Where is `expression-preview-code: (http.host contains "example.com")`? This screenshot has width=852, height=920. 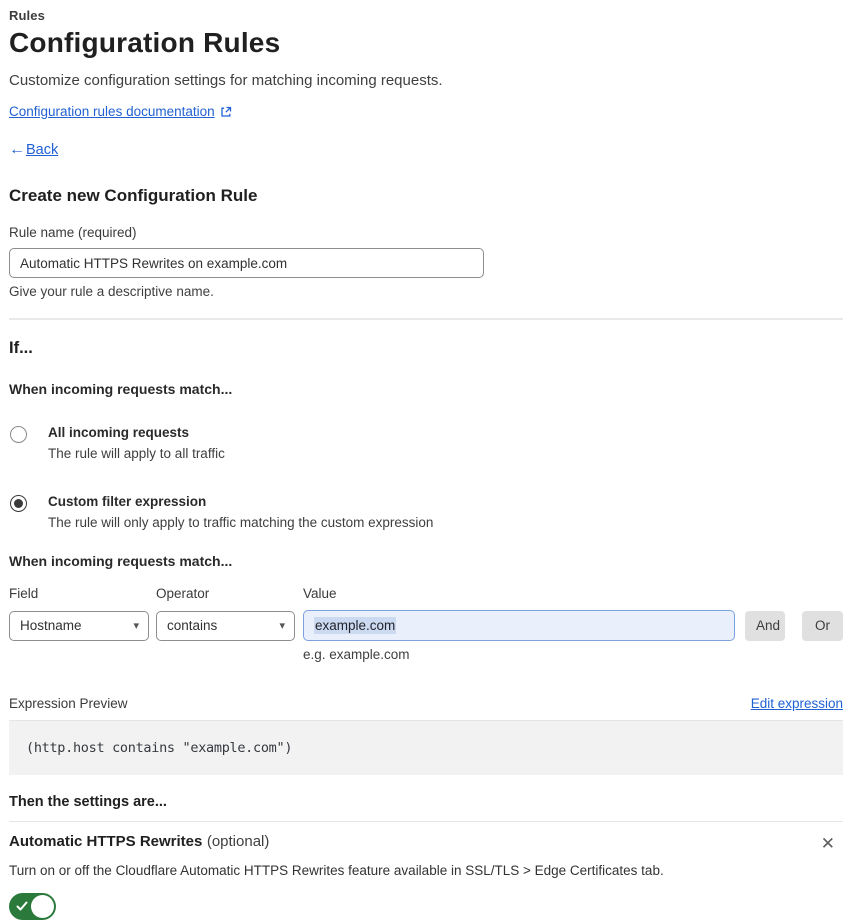 expression-preview-code: (http.host contains "example.com") is located at coordinates (426, 748).